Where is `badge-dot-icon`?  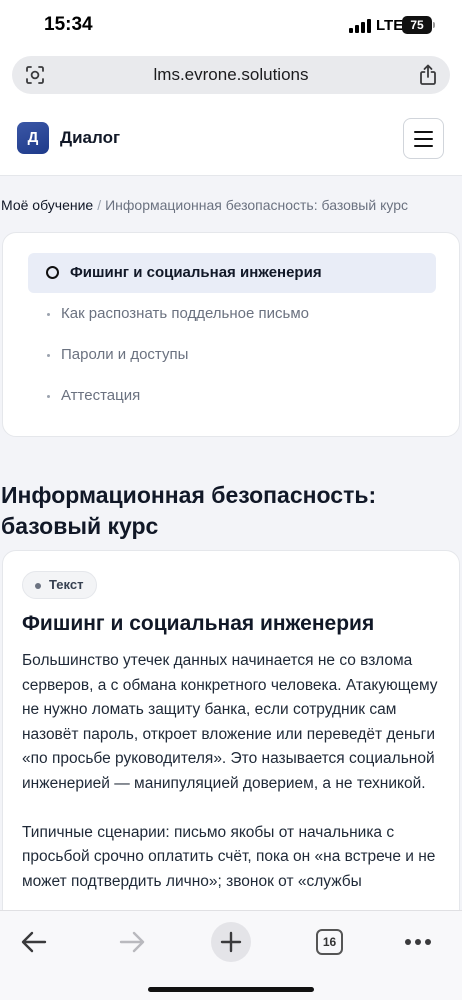 badge-dot-icon is located at coordinates (38, 586).